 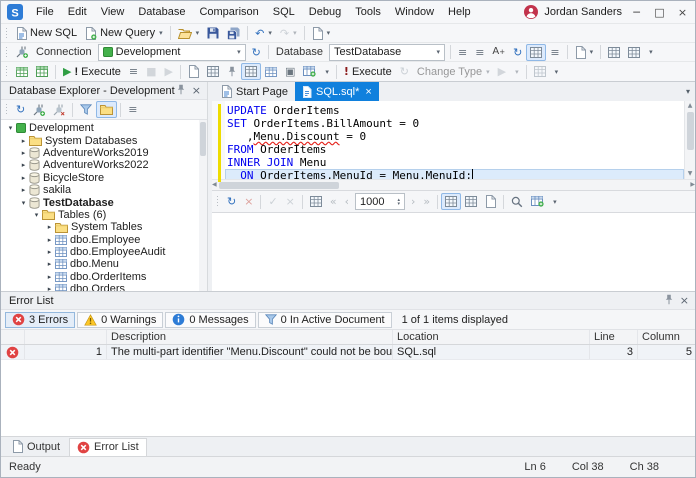 I want to click on group-by-folders-button, so click(x=107, y=109).